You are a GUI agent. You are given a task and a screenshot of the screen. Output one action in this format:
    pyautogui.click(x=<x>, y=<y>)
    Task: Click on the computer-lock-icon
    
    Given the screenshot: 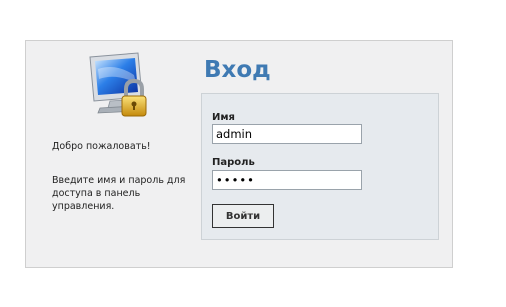 What is the action you would take?
    pyautogui.click(x=122, y=87)
    